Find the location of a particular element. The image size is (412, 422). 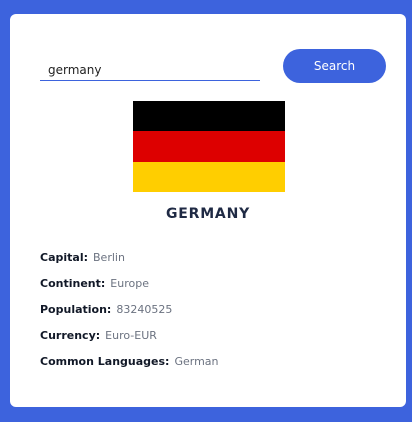

languages-row: Common Languages: German is located at coordinates (129, 361).